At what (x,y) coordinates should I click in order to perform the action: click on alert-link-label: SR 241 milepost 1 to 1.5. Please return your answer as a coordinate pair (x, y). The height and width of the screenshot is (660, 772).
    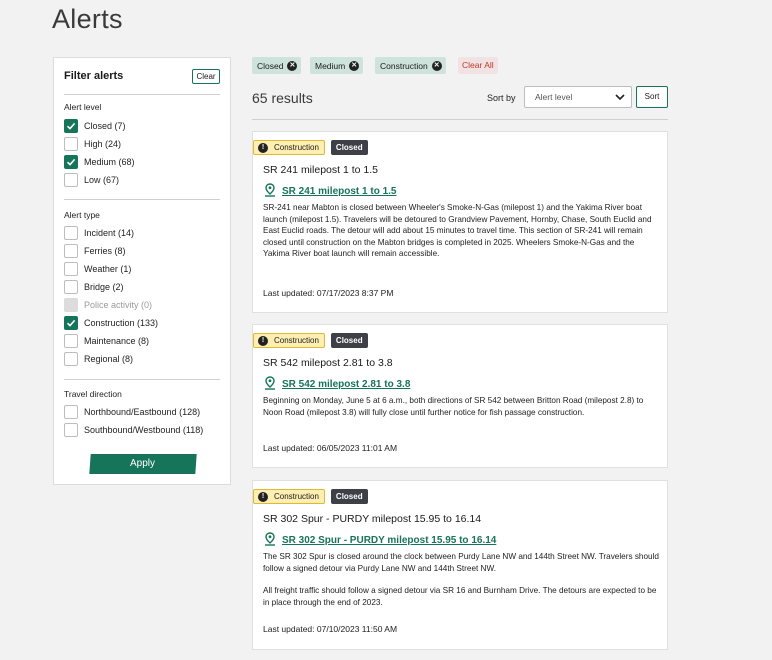
    Looking at the image, I should click on (339, 191).